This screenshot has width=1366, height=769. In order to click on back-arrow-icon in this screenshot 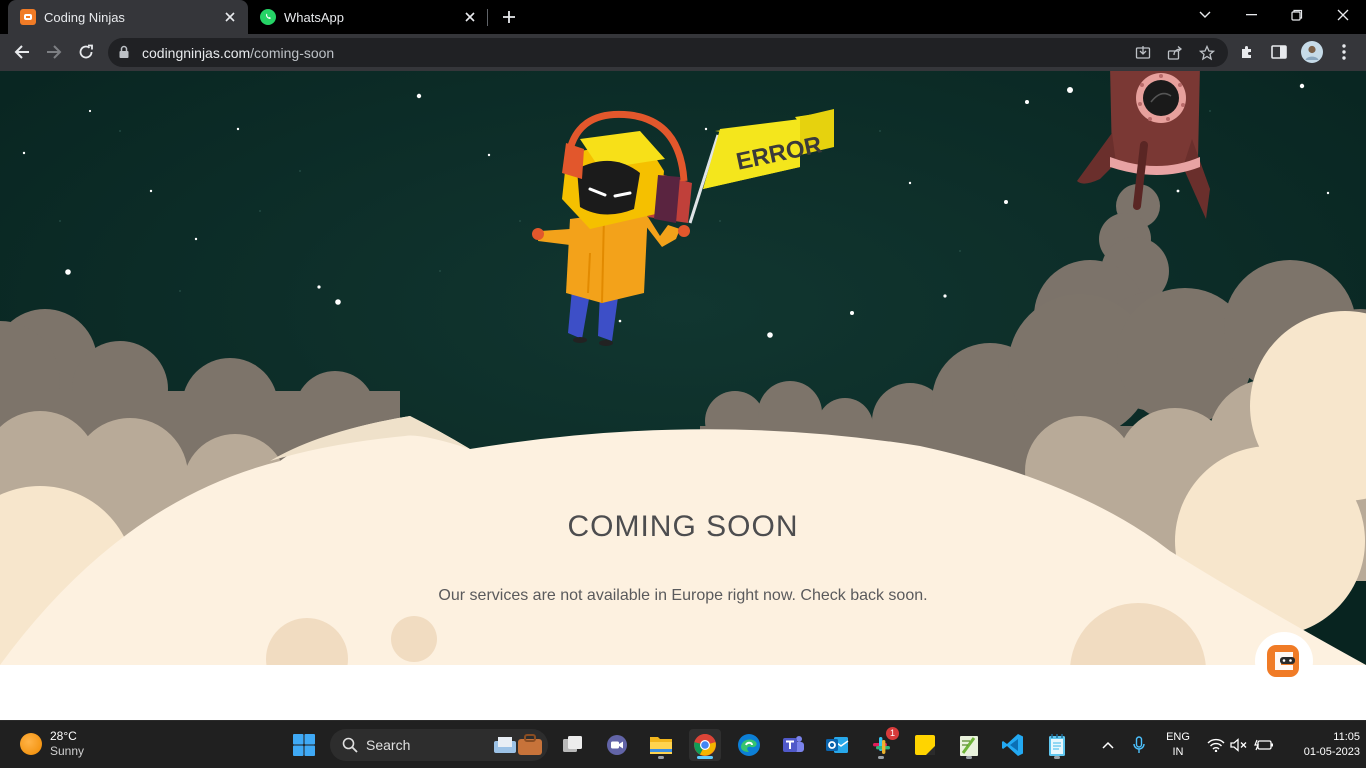, I will do `click(22, 52)`.